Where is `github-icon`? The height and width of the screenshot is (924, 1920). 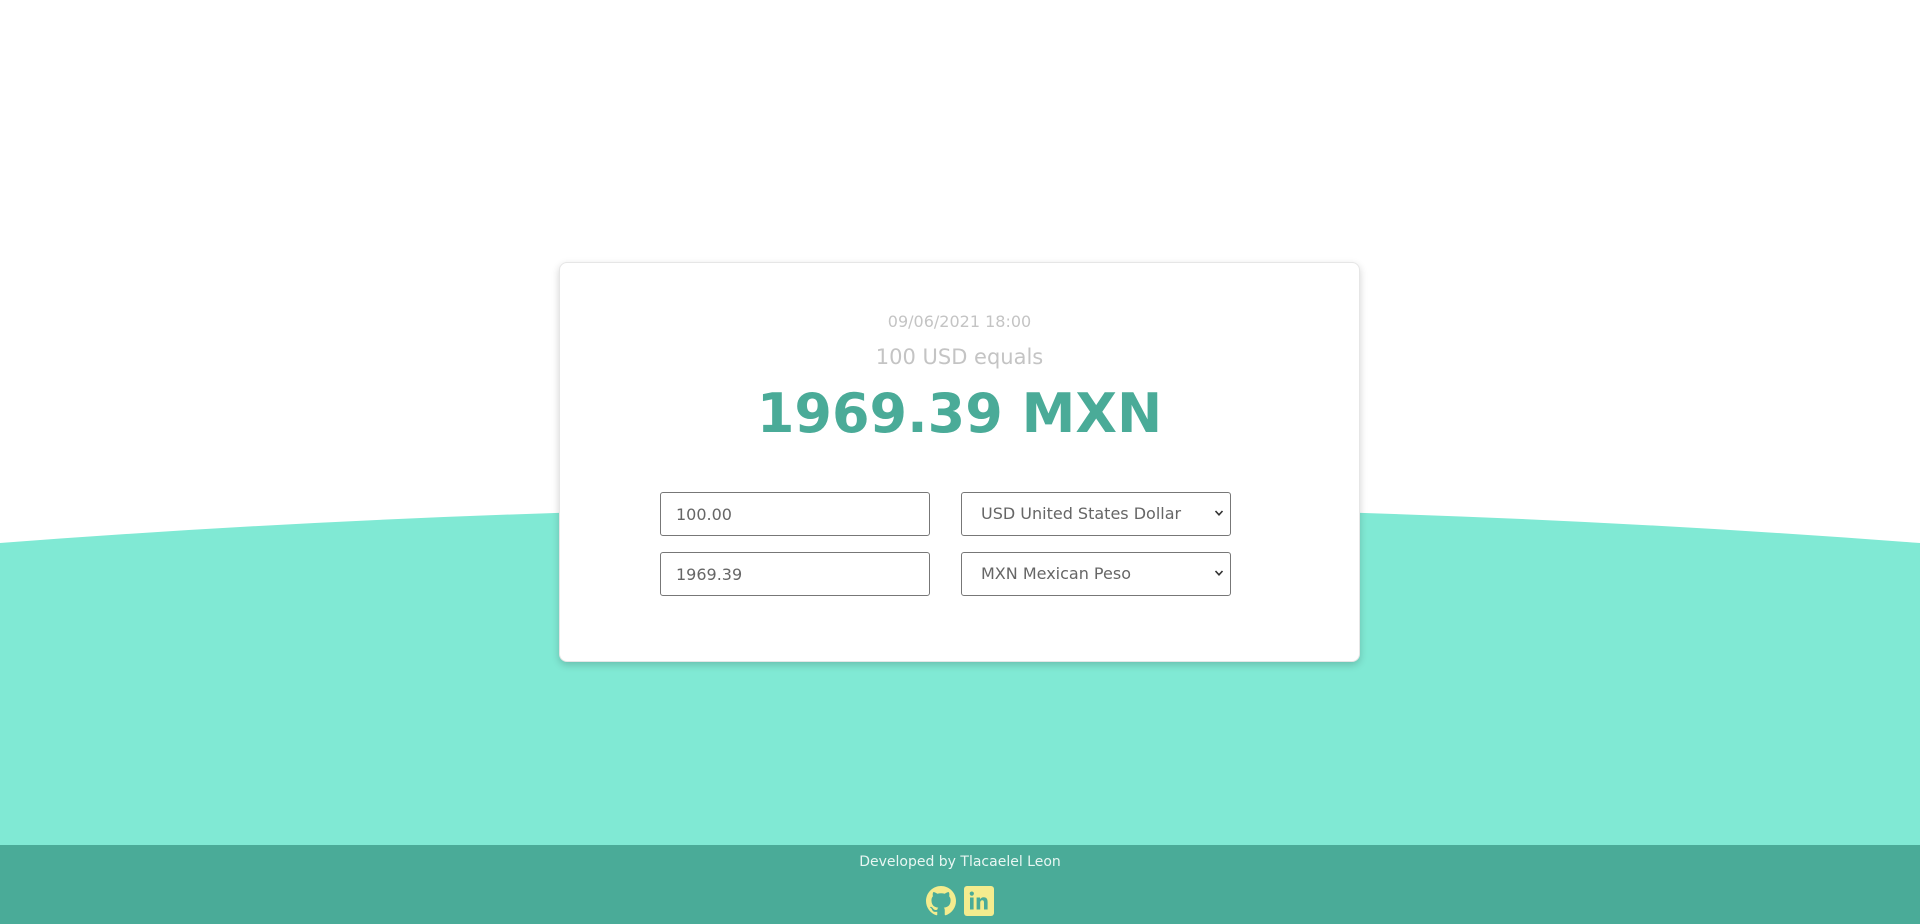
github-icon is located at coordinates (941, 901).